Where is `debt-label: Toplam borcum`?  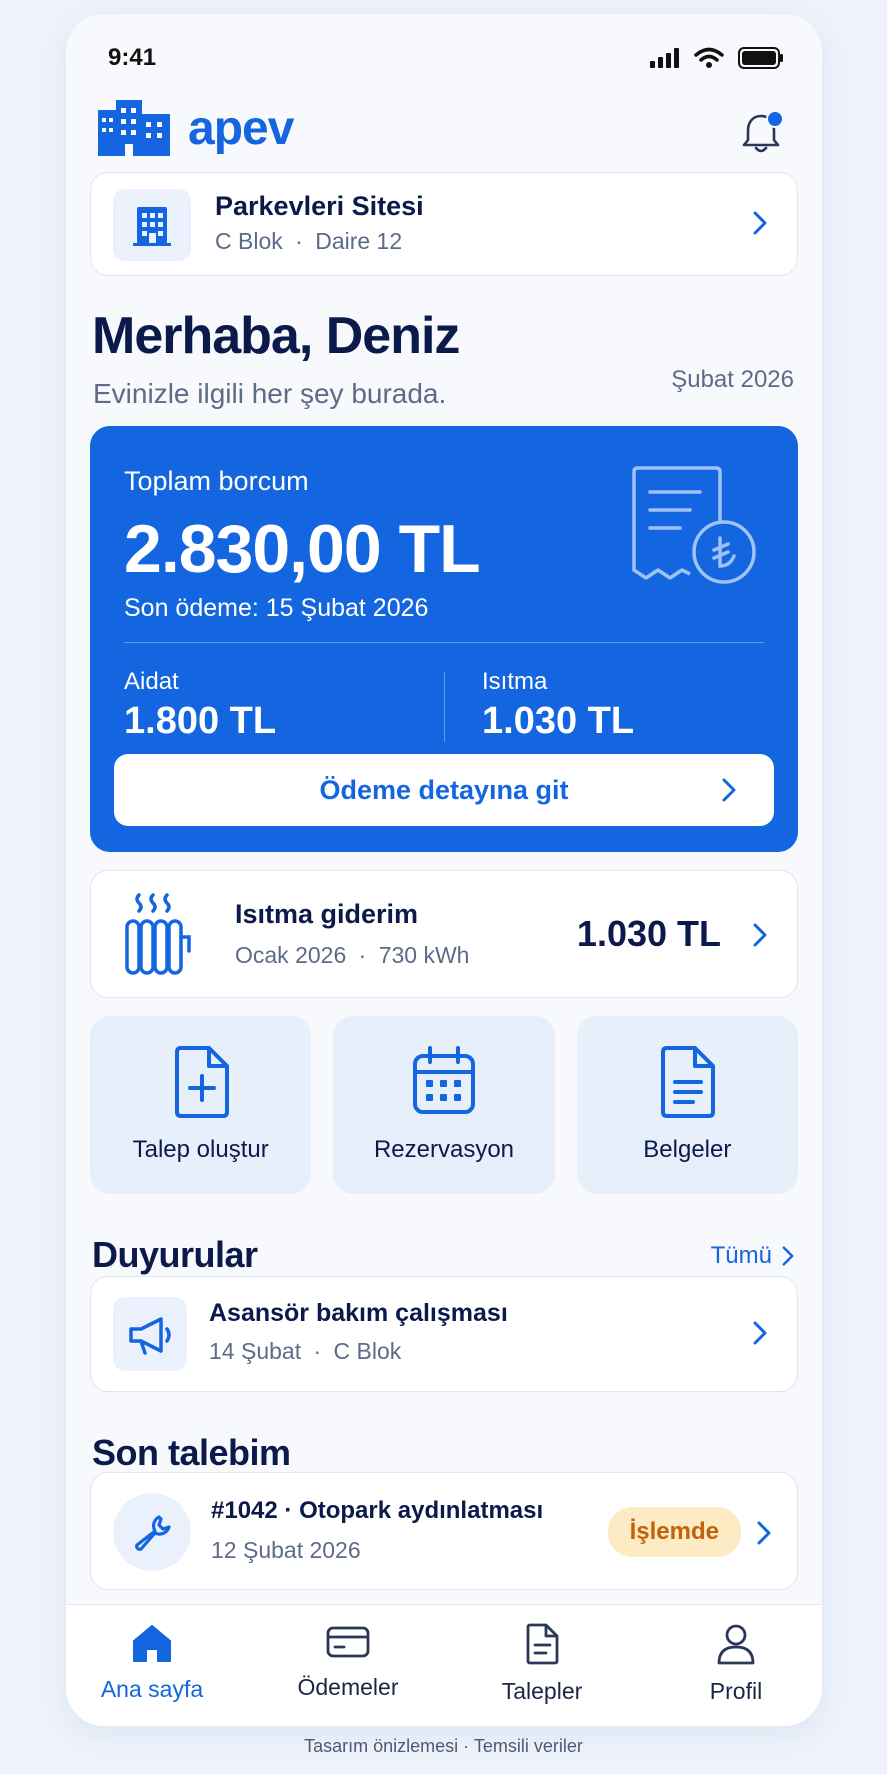 debt-label: Toplam borcum is located at coordinates (216, 481).